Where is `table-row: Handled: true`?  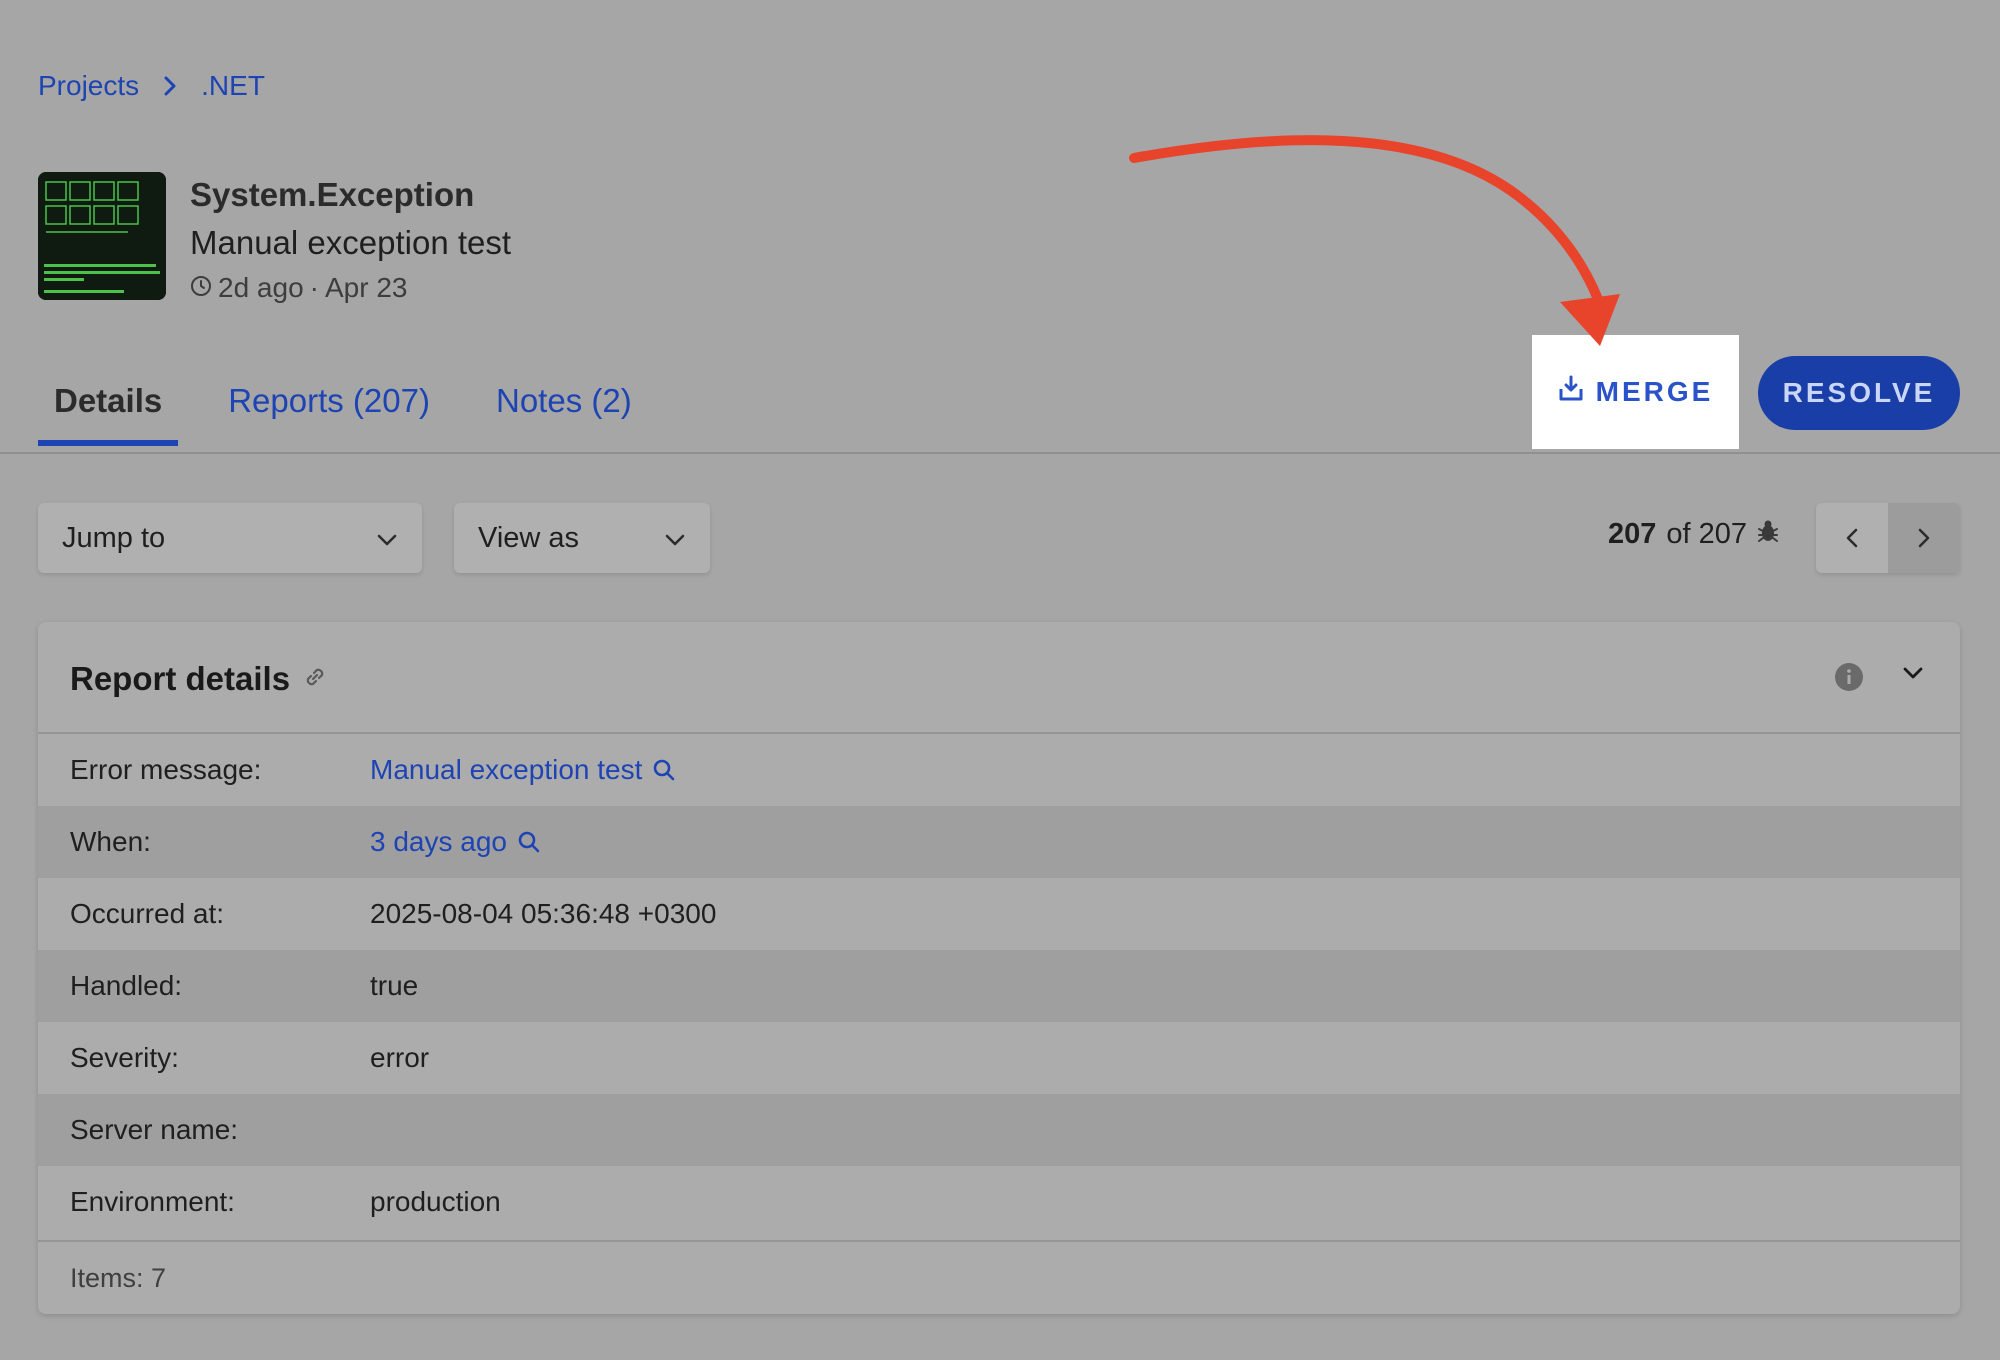 table-row: Handled: true is located at coordinates (999, 986).